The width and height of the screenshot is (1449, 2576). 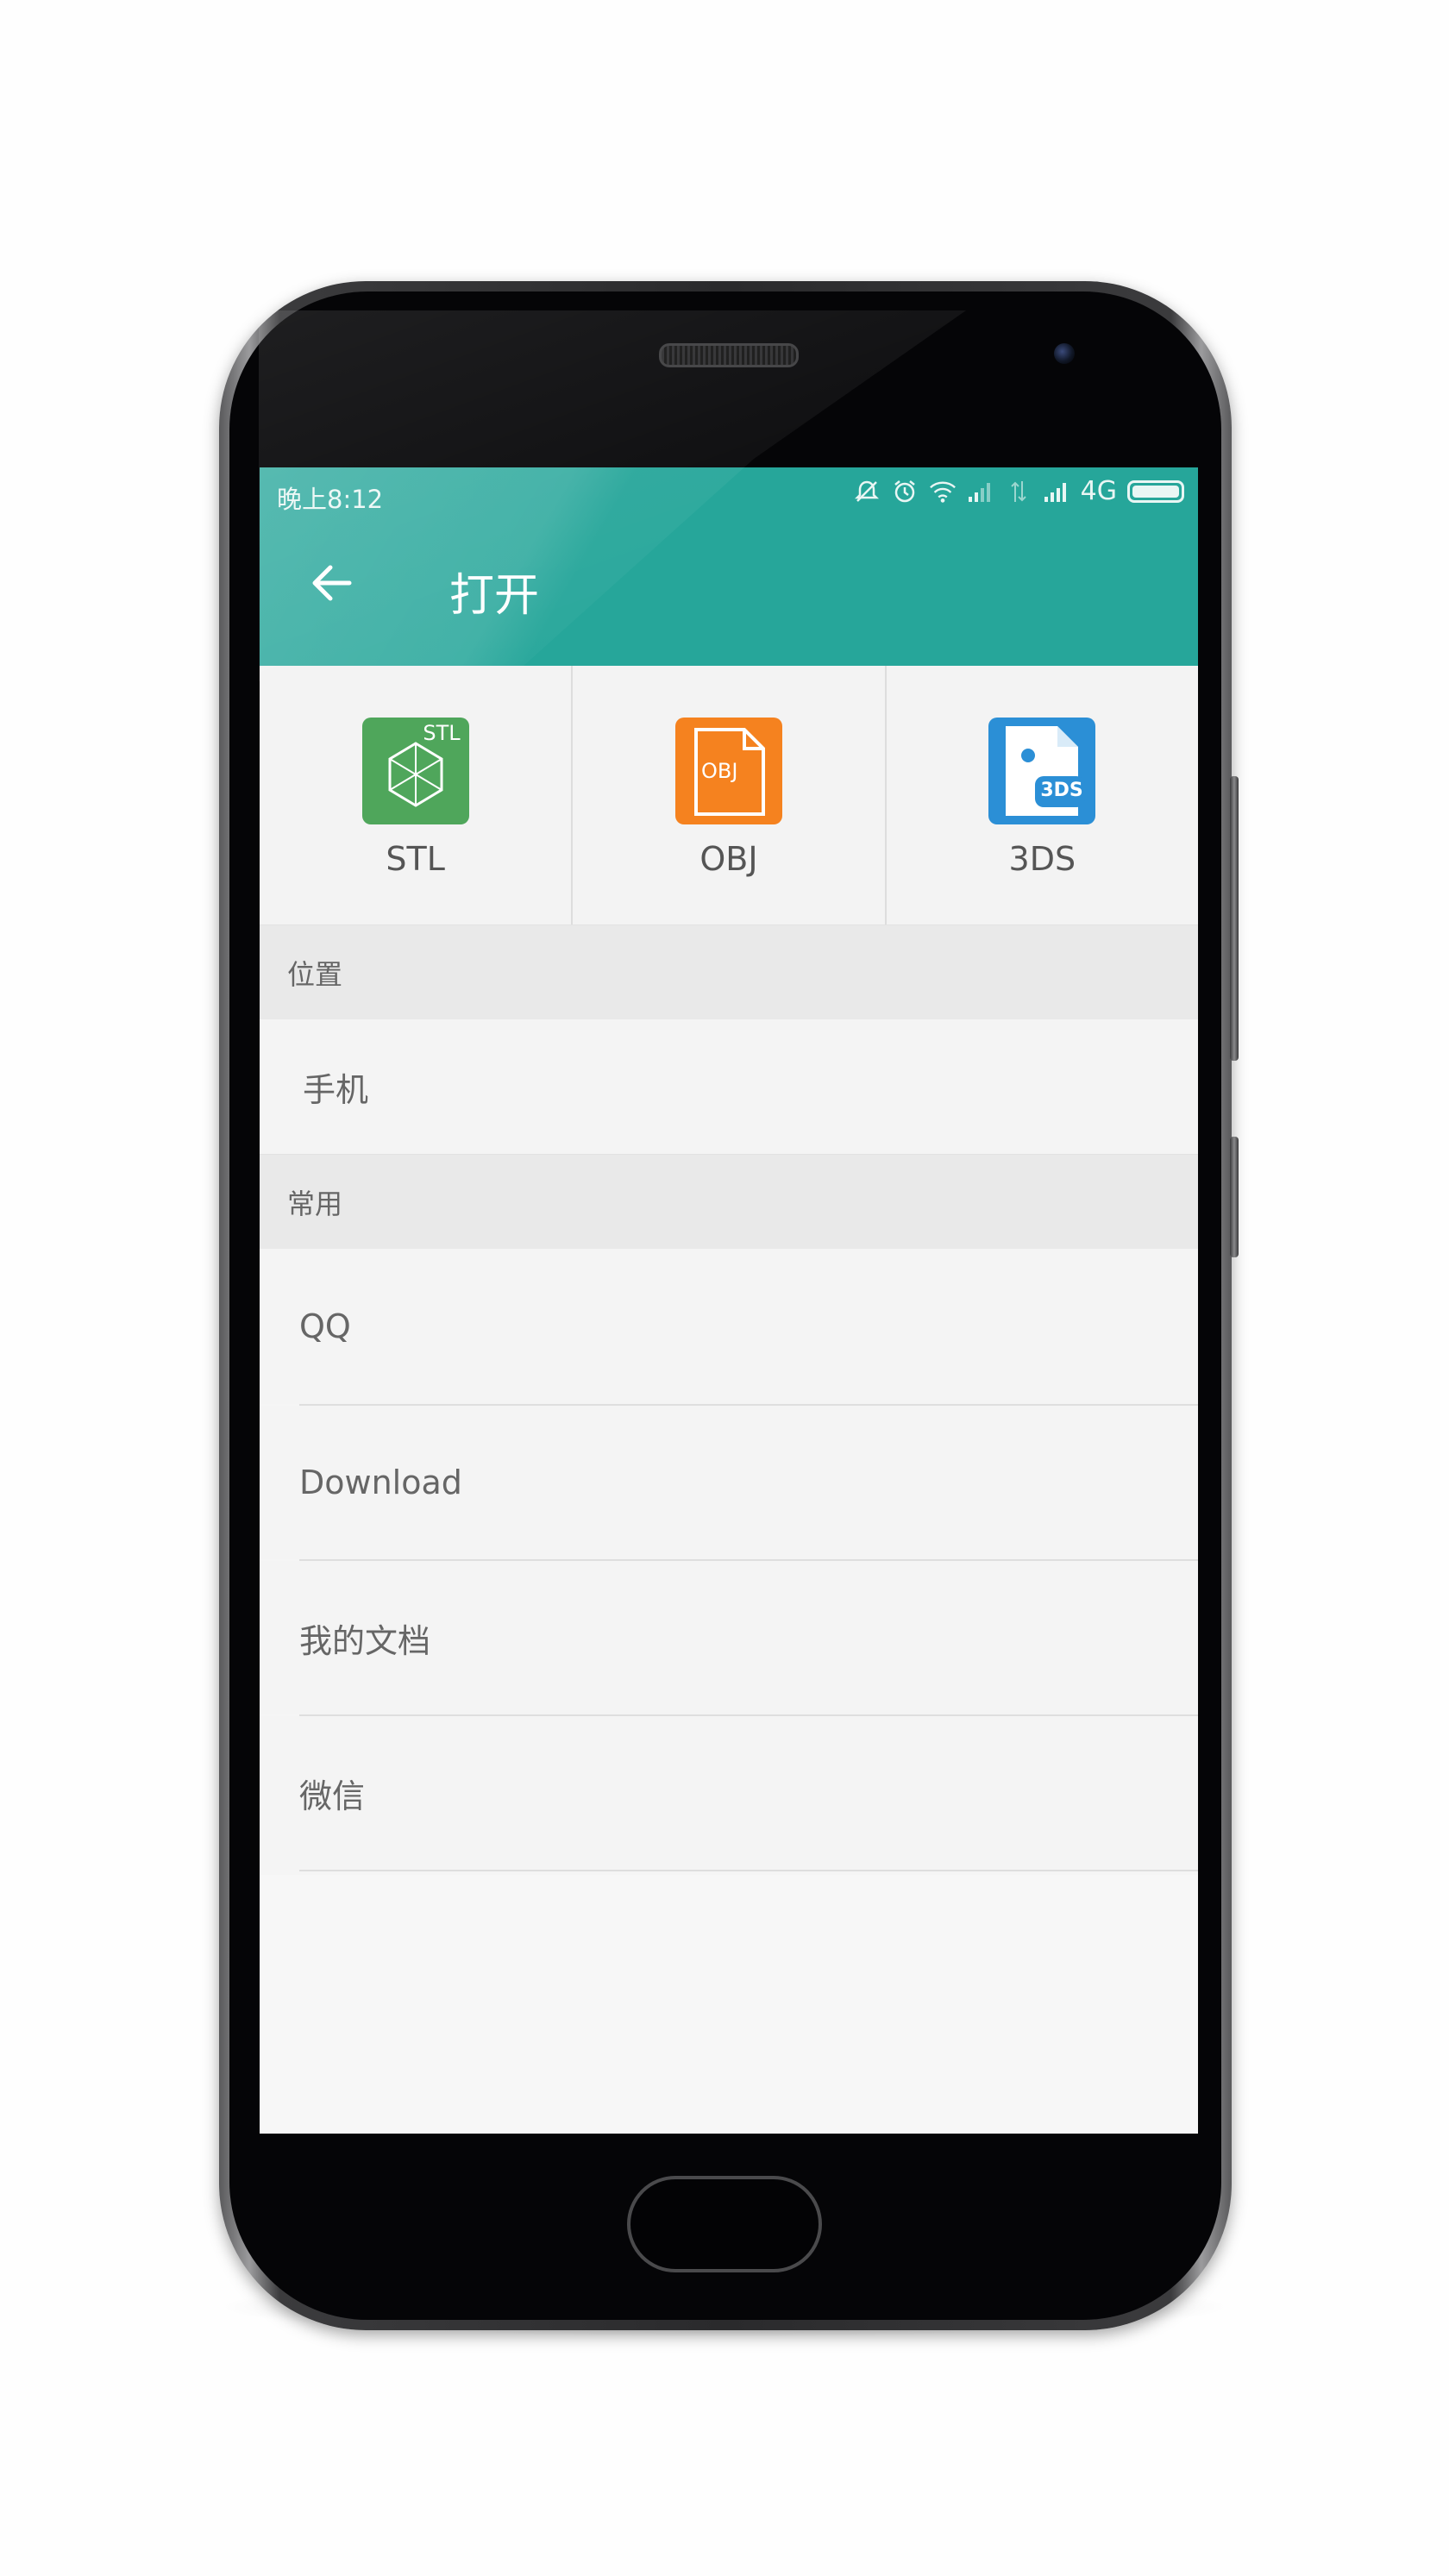 What do you see at coordinates (719, 771) in the screenshot?
I see `obj-icon-text: OBJ` at bounding box center [719, 771].